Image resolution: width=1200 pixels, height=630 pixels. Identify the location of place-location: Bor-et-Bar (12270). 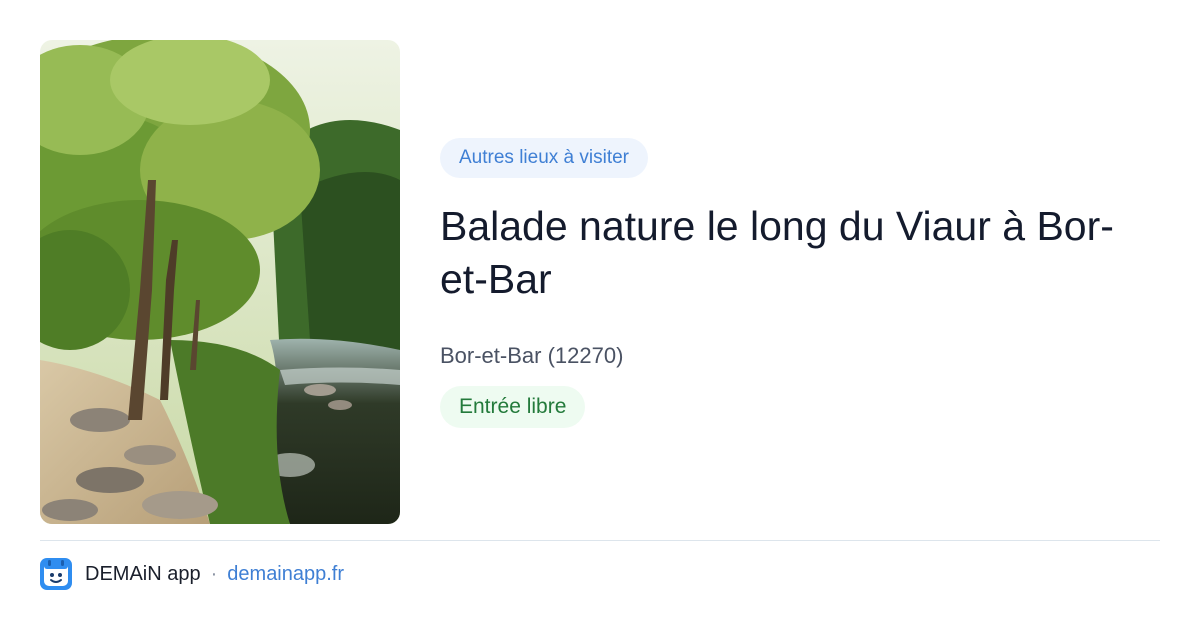
(532, 355).